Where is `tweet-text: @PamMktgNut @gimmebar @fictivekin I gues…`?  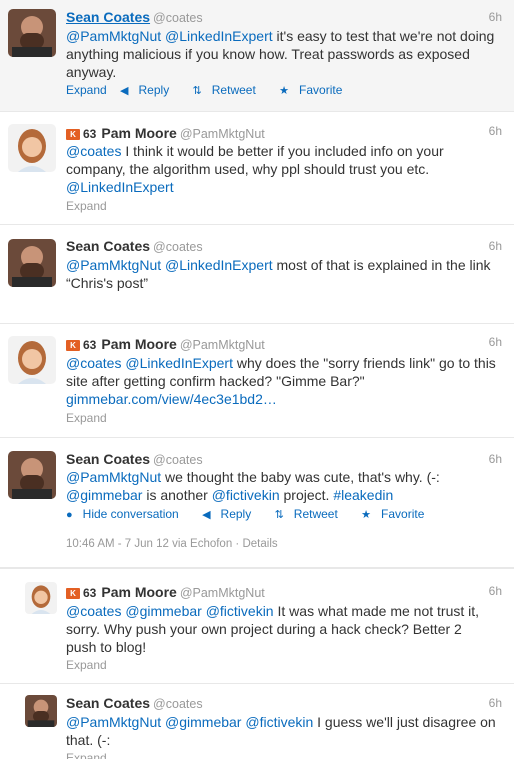 tweet-text: @PamMktgNut @gimmebar @fictivekin I gues… is located at coordinates (281, 731).